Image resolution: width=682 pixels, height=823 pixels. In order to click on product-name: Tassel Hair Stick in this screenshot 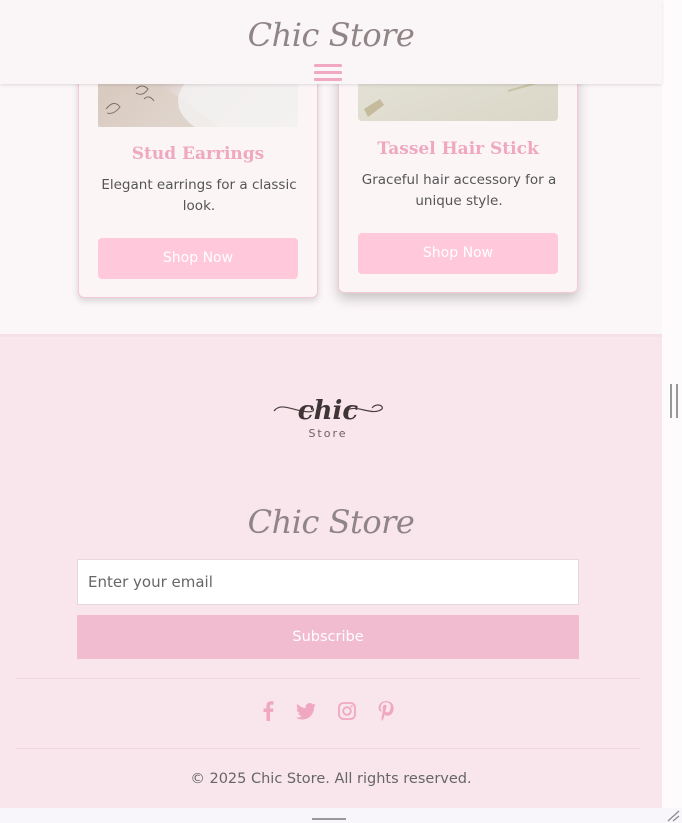, I will do `click(458, 149)`.